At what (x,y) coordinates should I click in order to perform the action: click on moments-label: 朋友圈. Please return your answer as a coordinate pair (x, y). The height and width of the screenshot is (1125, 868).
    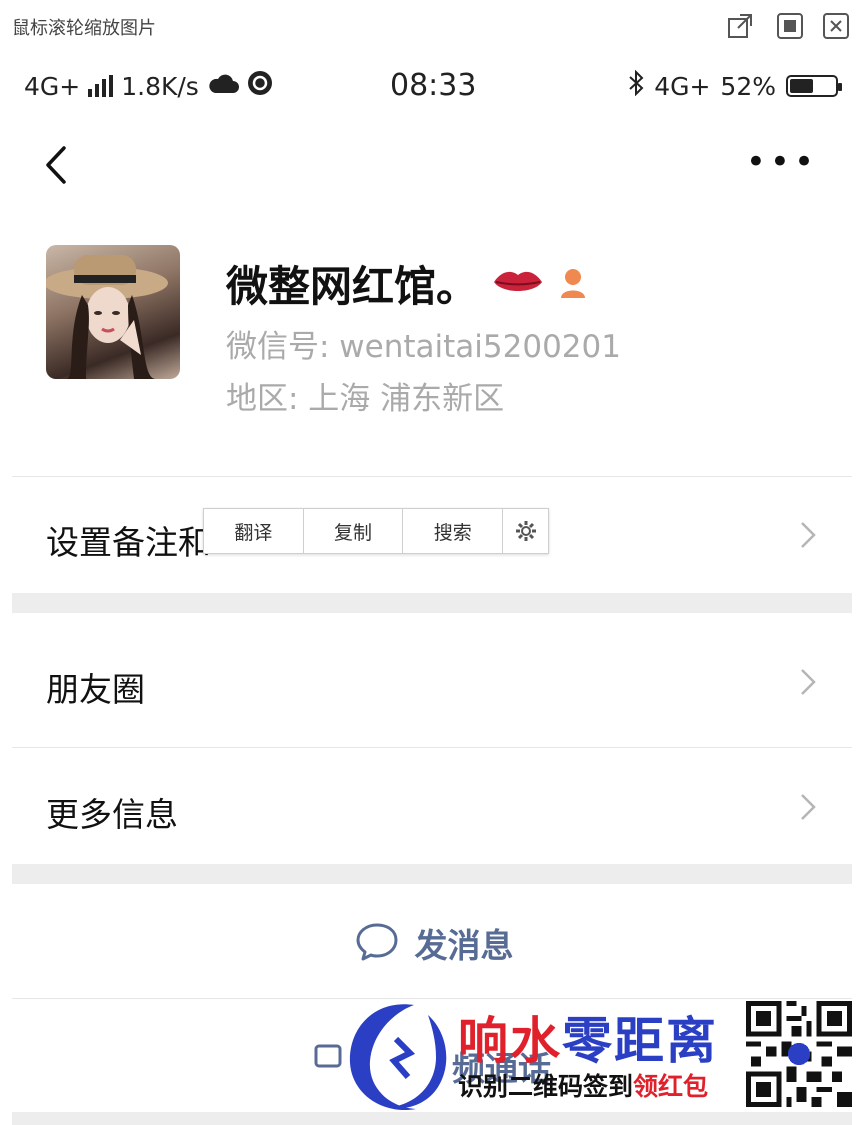
    Looking at the image, I should click on (95, 689).